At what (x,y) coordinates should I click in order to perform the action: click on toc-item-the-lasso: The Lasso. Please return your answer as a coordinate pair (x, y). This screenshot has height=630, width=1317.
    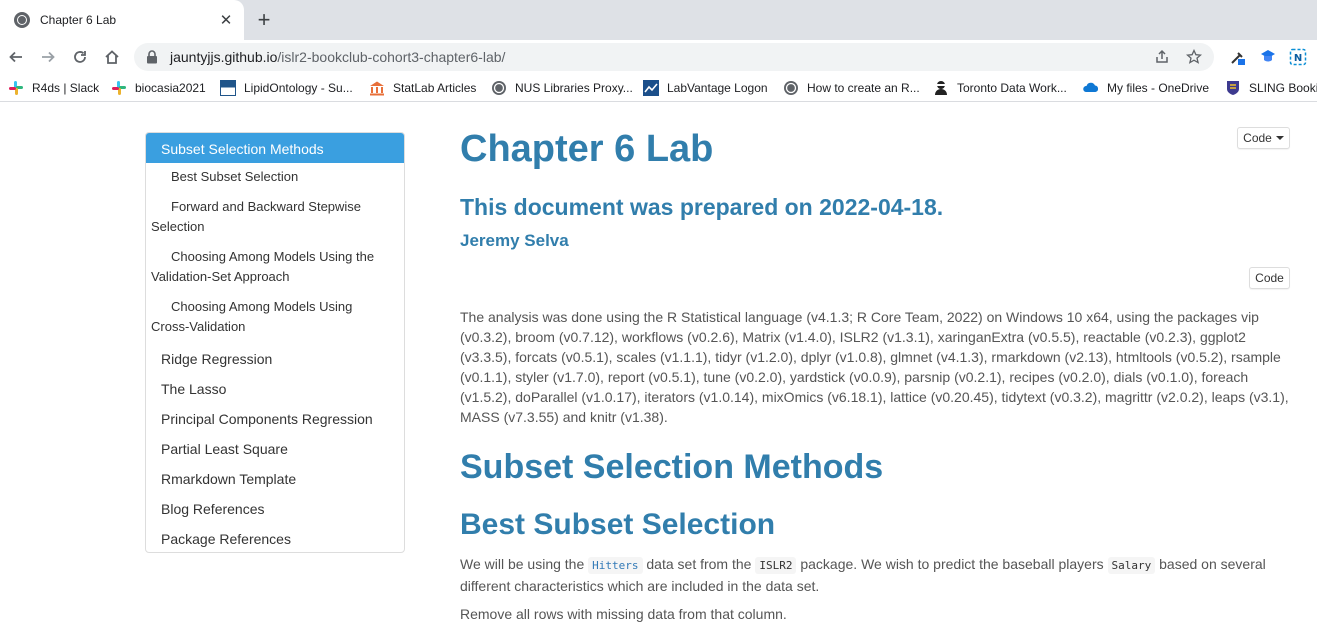
    Looking at the image, I should click on (275, 389).